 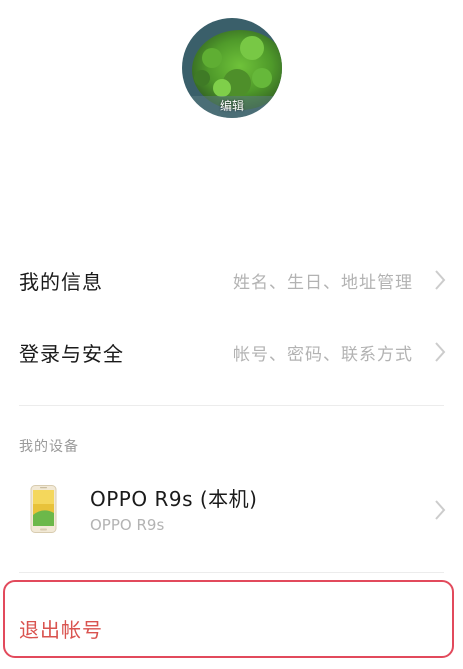 What do you see at coordinates (61, 628) in the screenshot?
I see `logout-button: 退出帐号` at bounding box center [61, 628].